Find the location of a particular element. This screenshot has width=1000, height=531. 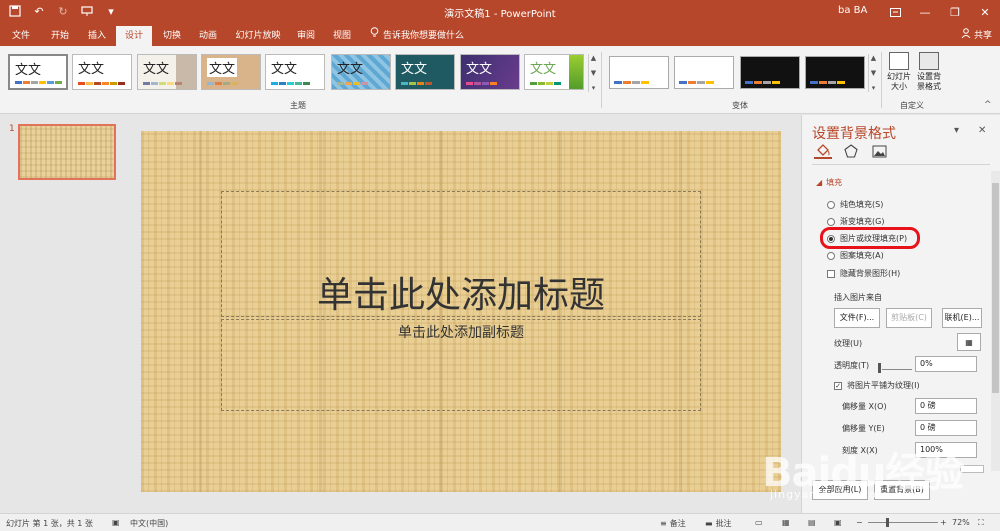

tab-file: 文件 is located at coordinates (21, 36).